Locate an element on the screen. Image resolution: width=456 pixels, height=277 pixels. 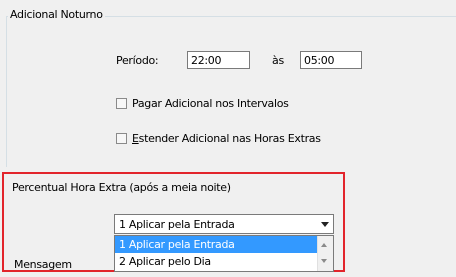
dropdown-option-aplicar-entrada: 1 Aplicar pela Entrada is located at coordinates (217, 244).